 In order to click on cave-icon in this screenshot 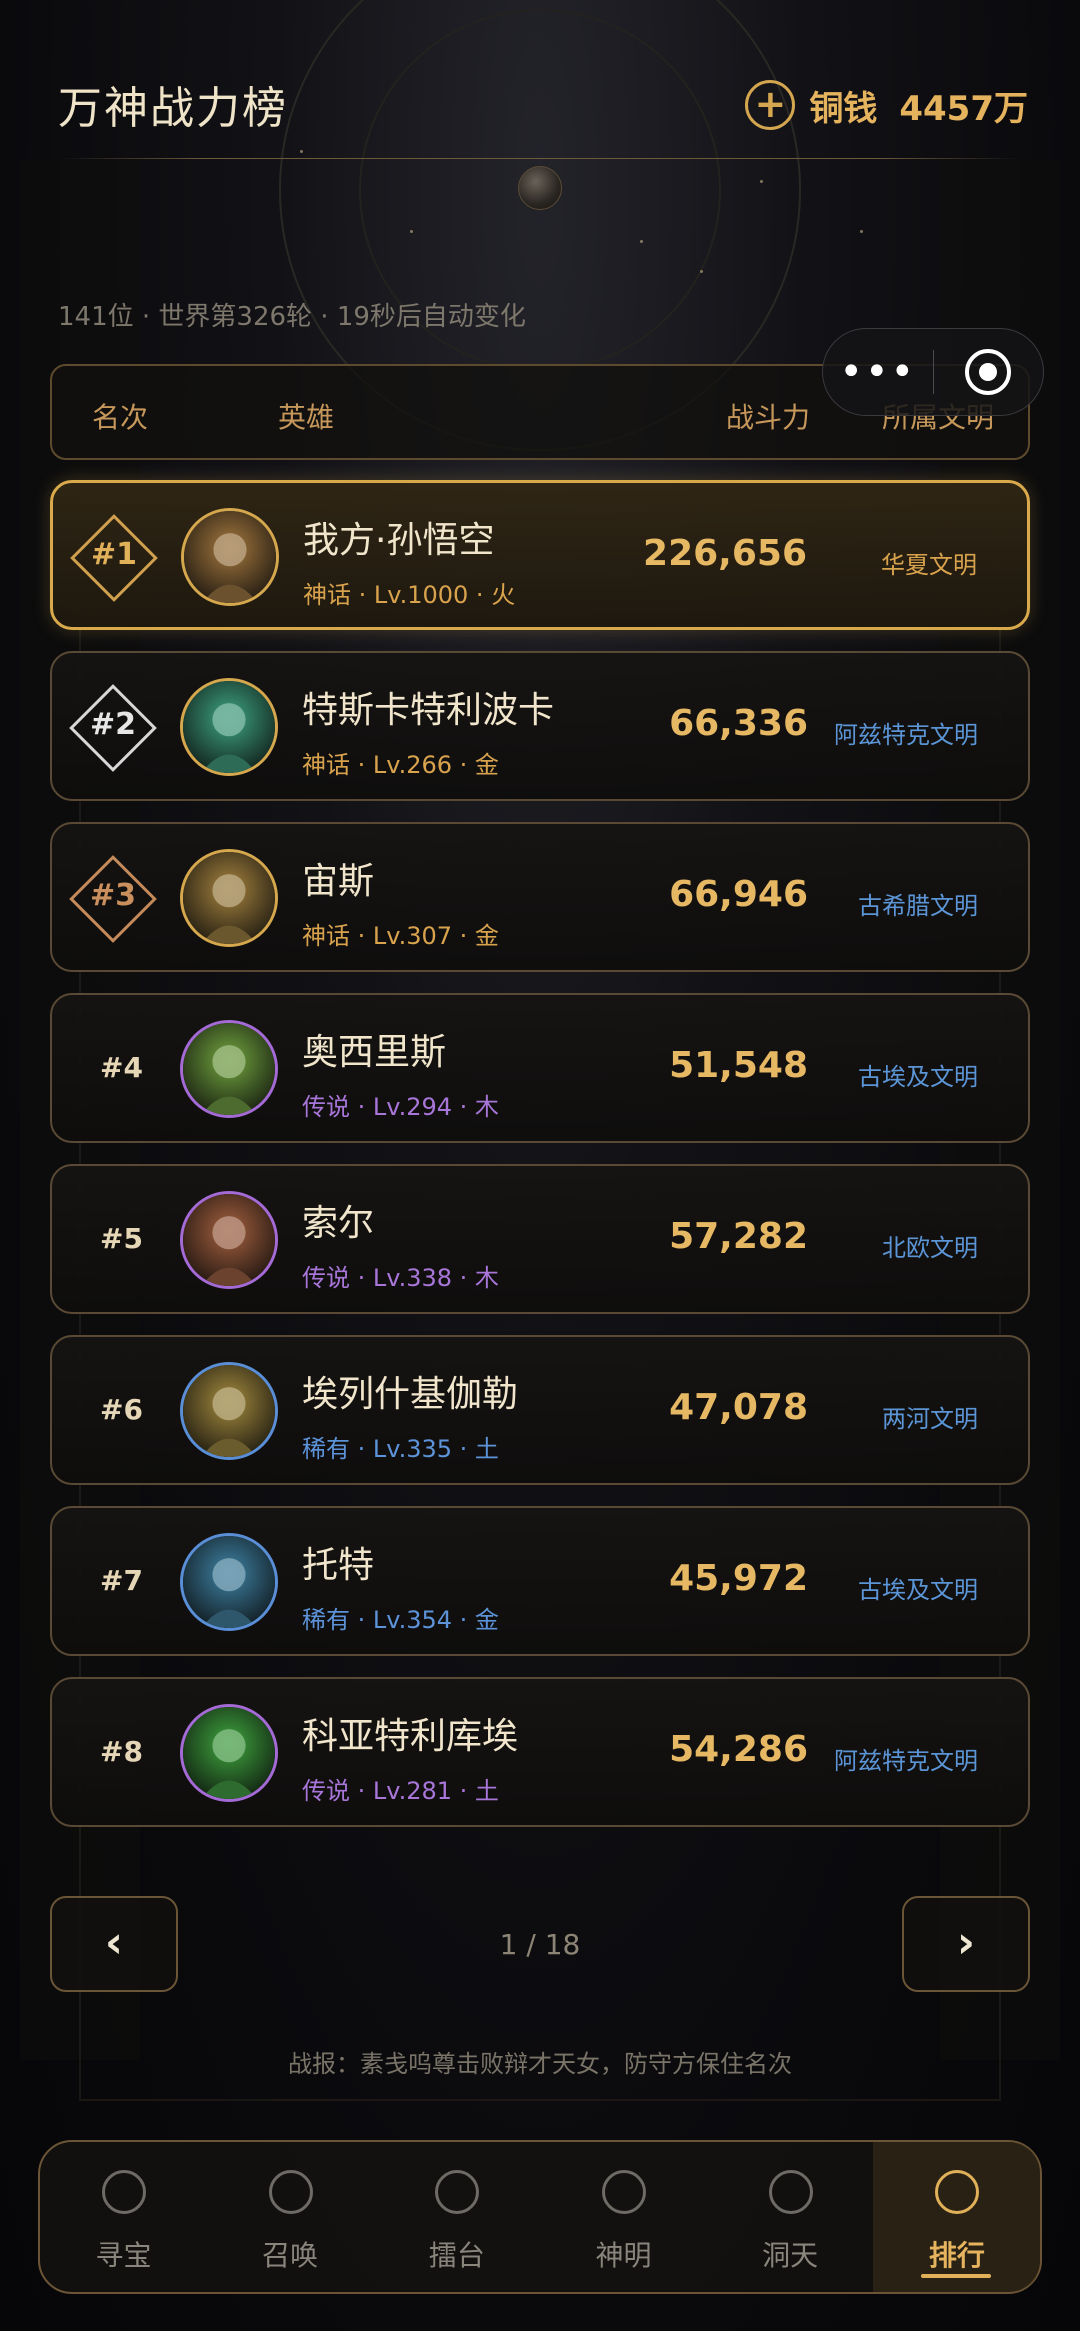, I will do `click(790, 2192)`.